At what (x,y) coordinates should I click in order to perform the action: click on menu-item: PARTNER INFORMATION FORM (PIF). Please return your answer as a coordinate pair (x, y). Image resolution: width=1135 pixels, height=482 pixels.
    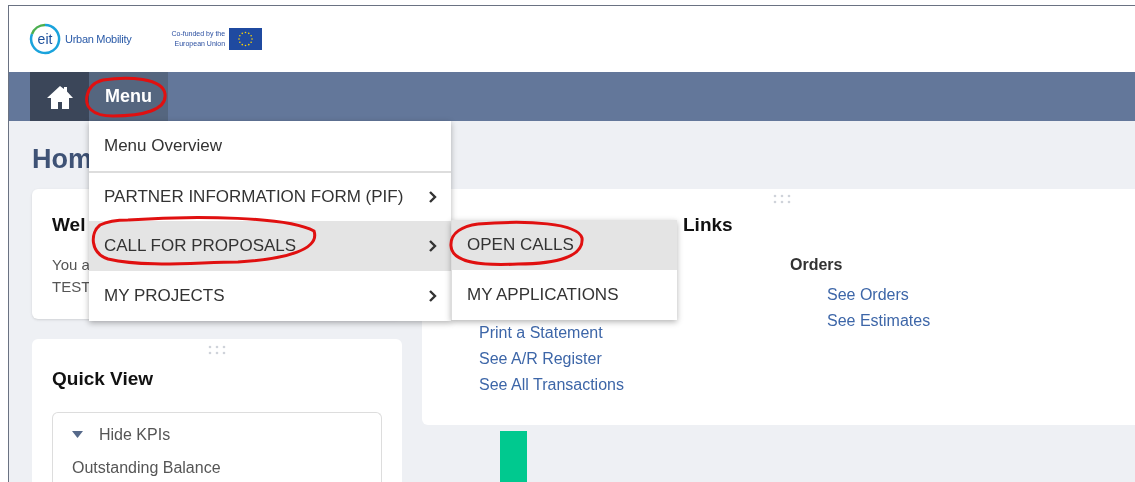
    Looking at the image, I should click on (270, 196).